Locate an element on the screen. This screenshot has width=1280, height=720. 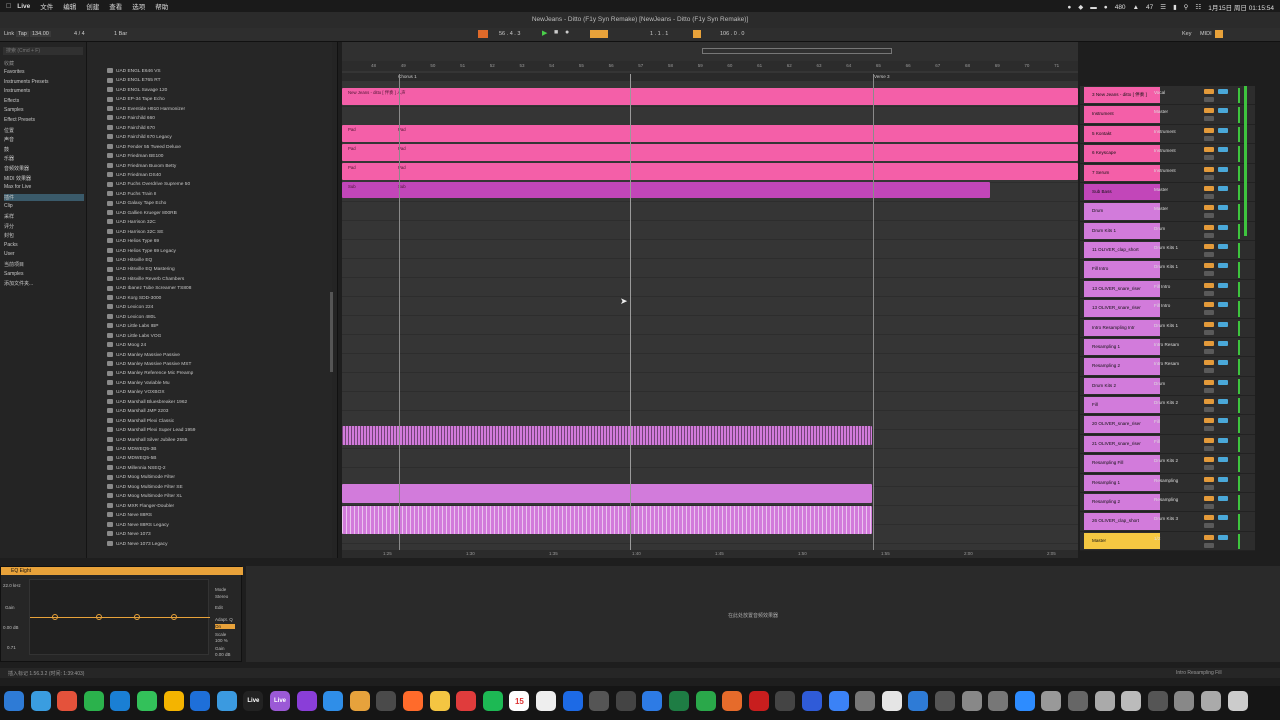
track-output-routing: Drum Kits 2 is located at coordinates (1172, 460).